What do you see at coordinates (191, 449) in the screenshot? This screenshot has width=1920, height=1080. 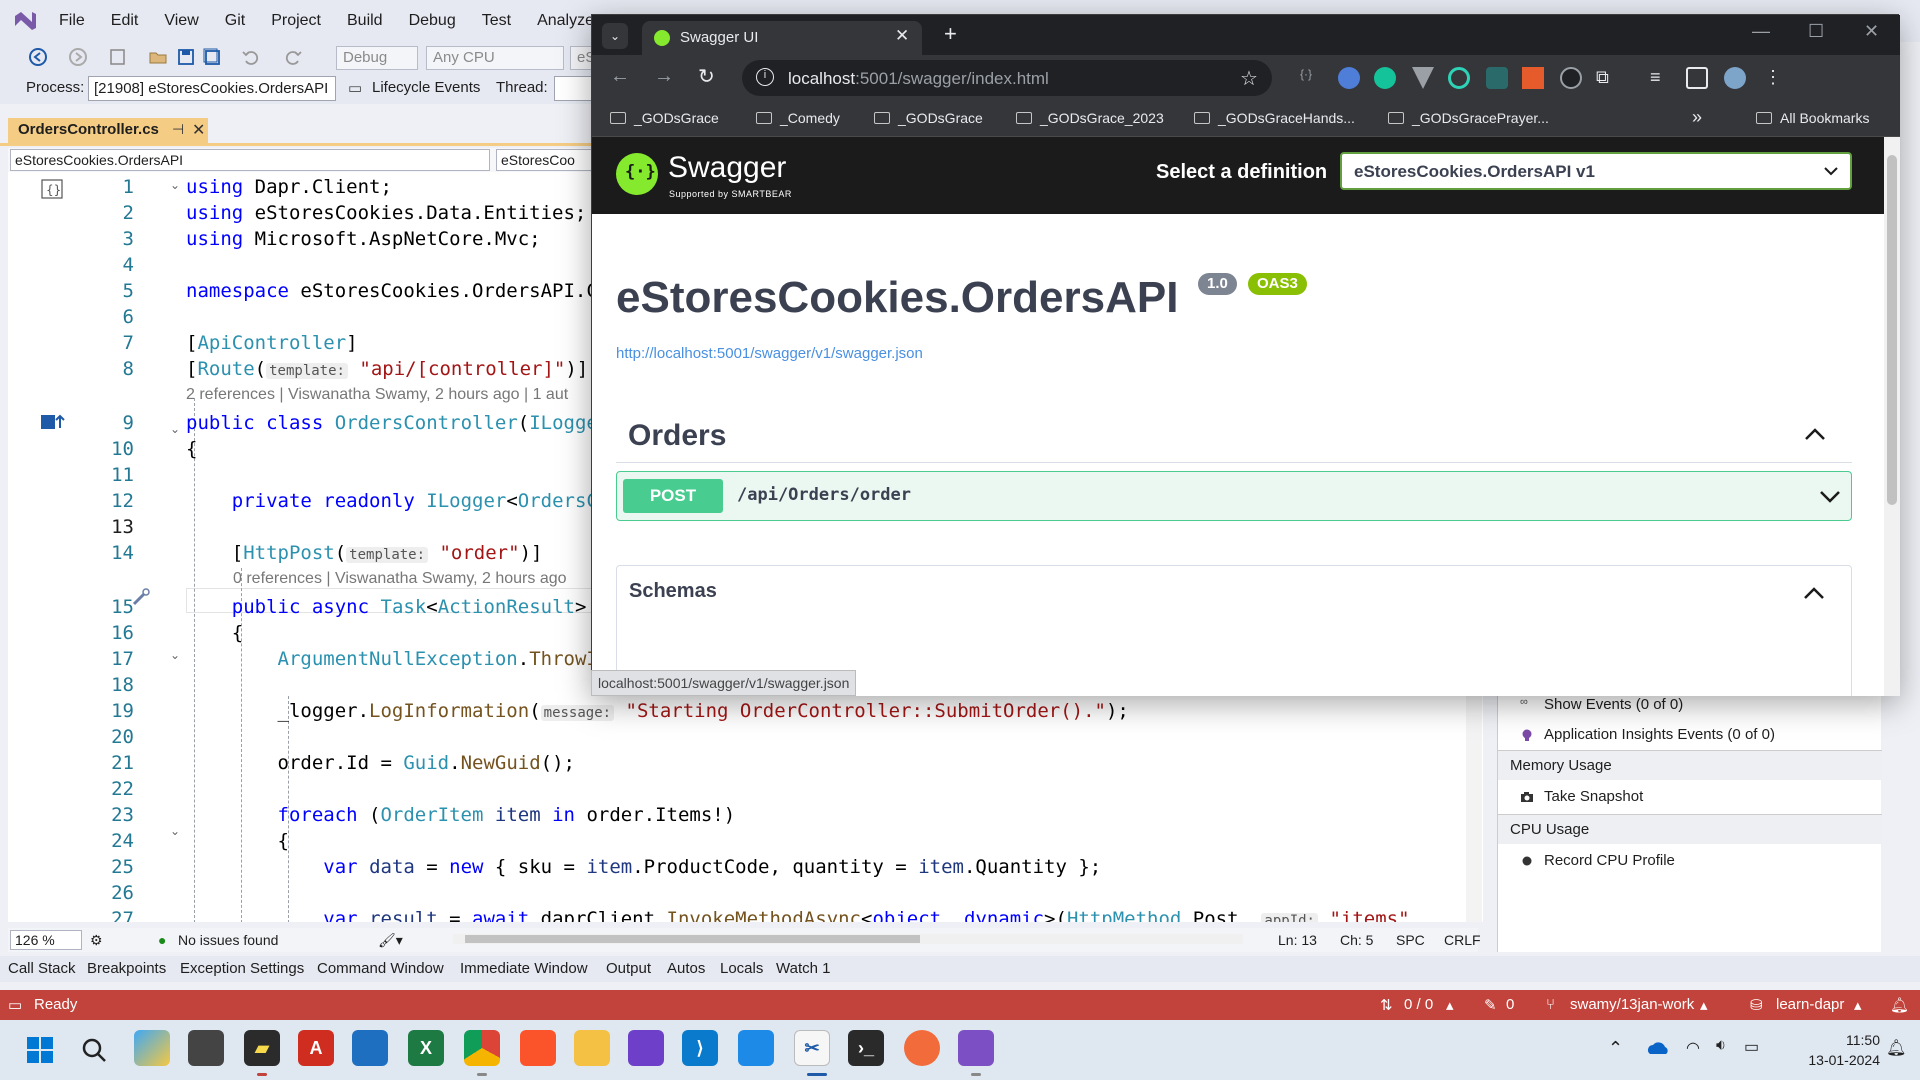 I see `code-line: {` at bounding box center [191, 449].